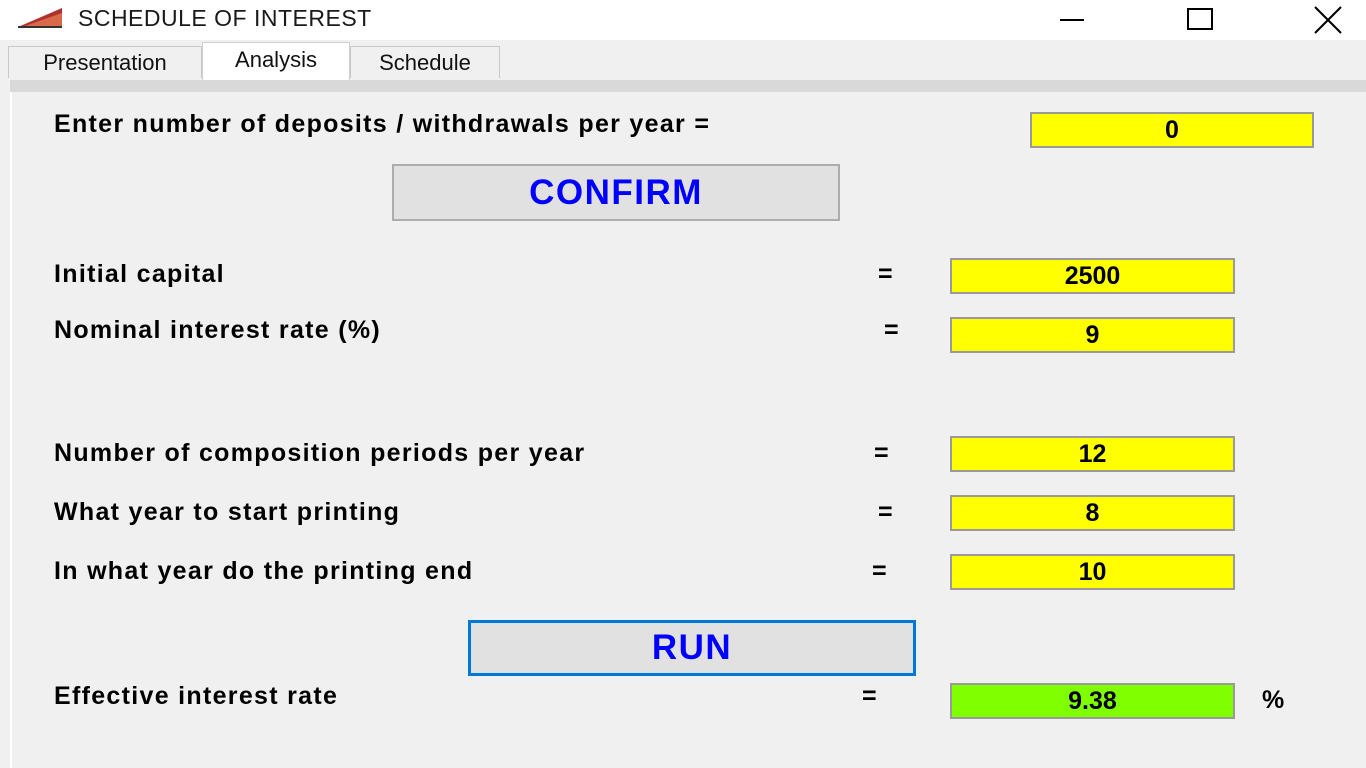 The image size is (1366, 768). I want to click on maximize-icon, so click(1200, 19).